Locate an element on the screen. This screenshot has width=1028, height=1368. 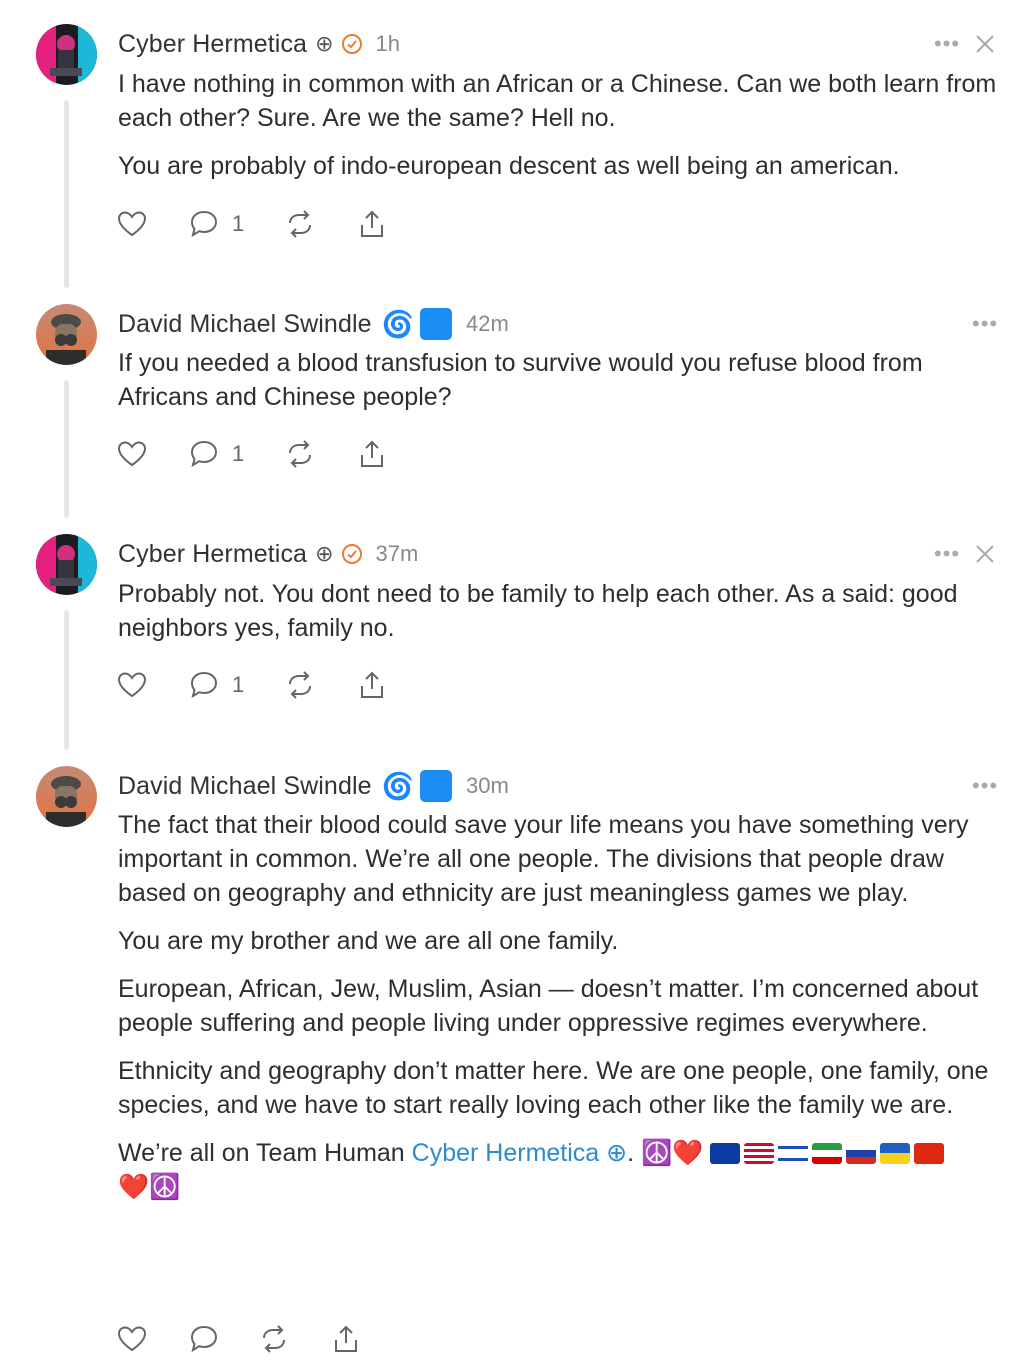
timestamp: 37m is located at coordinates (397, 553).